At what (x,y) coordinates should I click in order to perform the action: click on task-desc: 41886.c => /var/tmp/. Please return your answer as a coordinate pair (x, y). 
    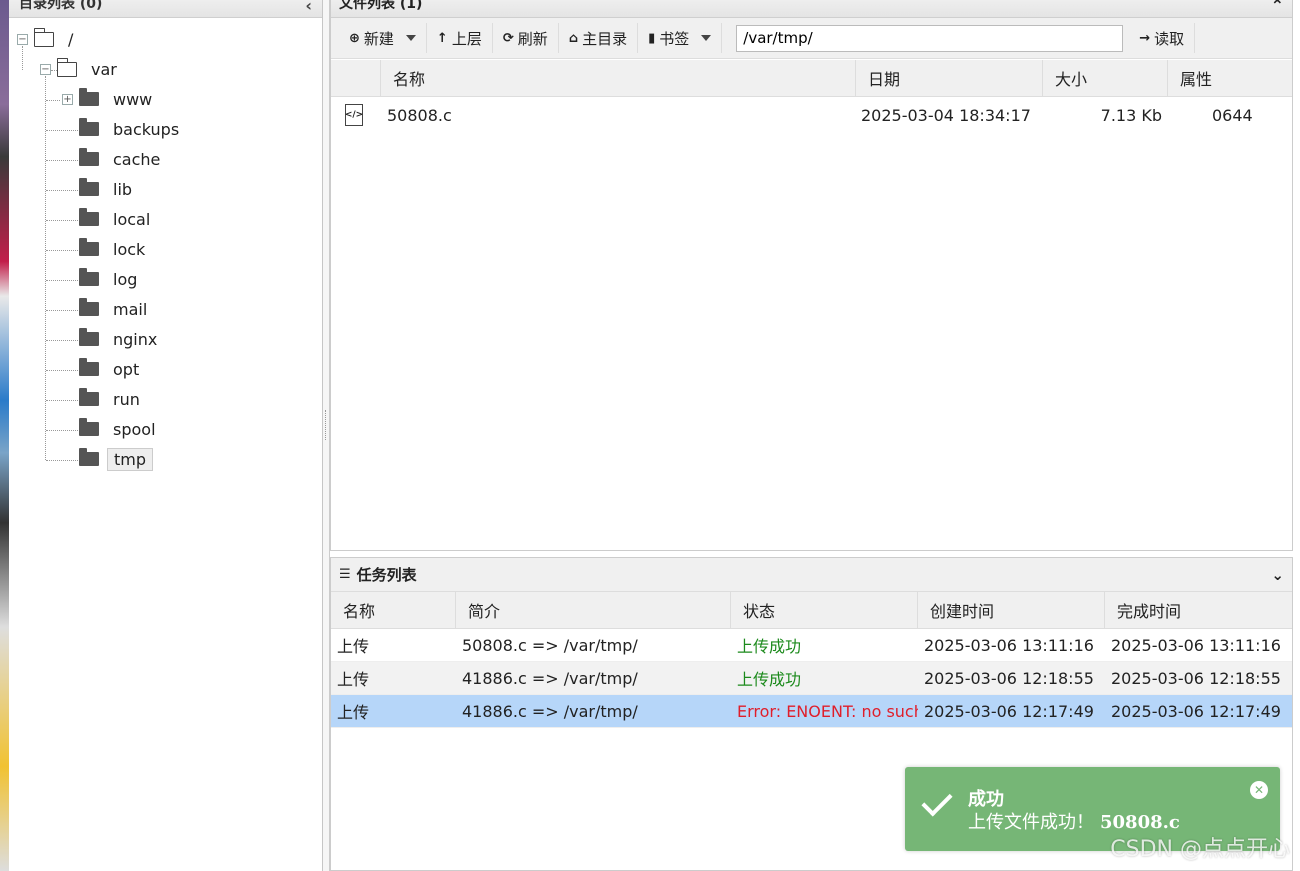
    Looking at the image, I should click on (550, 711).